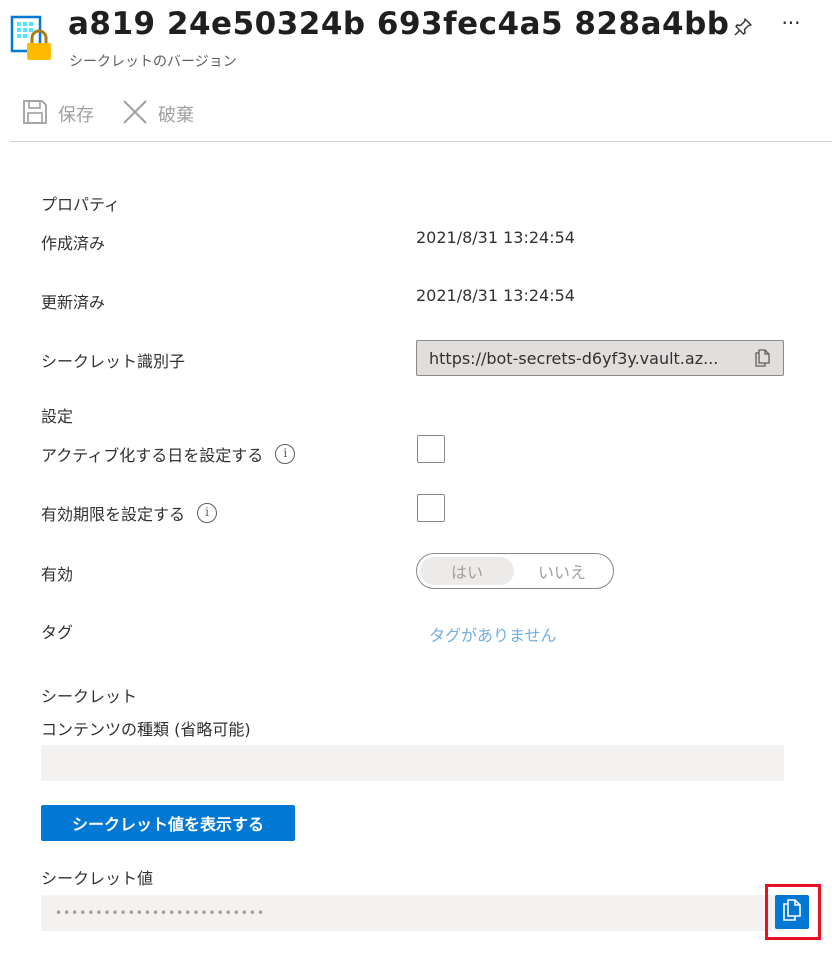 The image size is (832, 954). I want to click on save-icon, so click(35, 114).